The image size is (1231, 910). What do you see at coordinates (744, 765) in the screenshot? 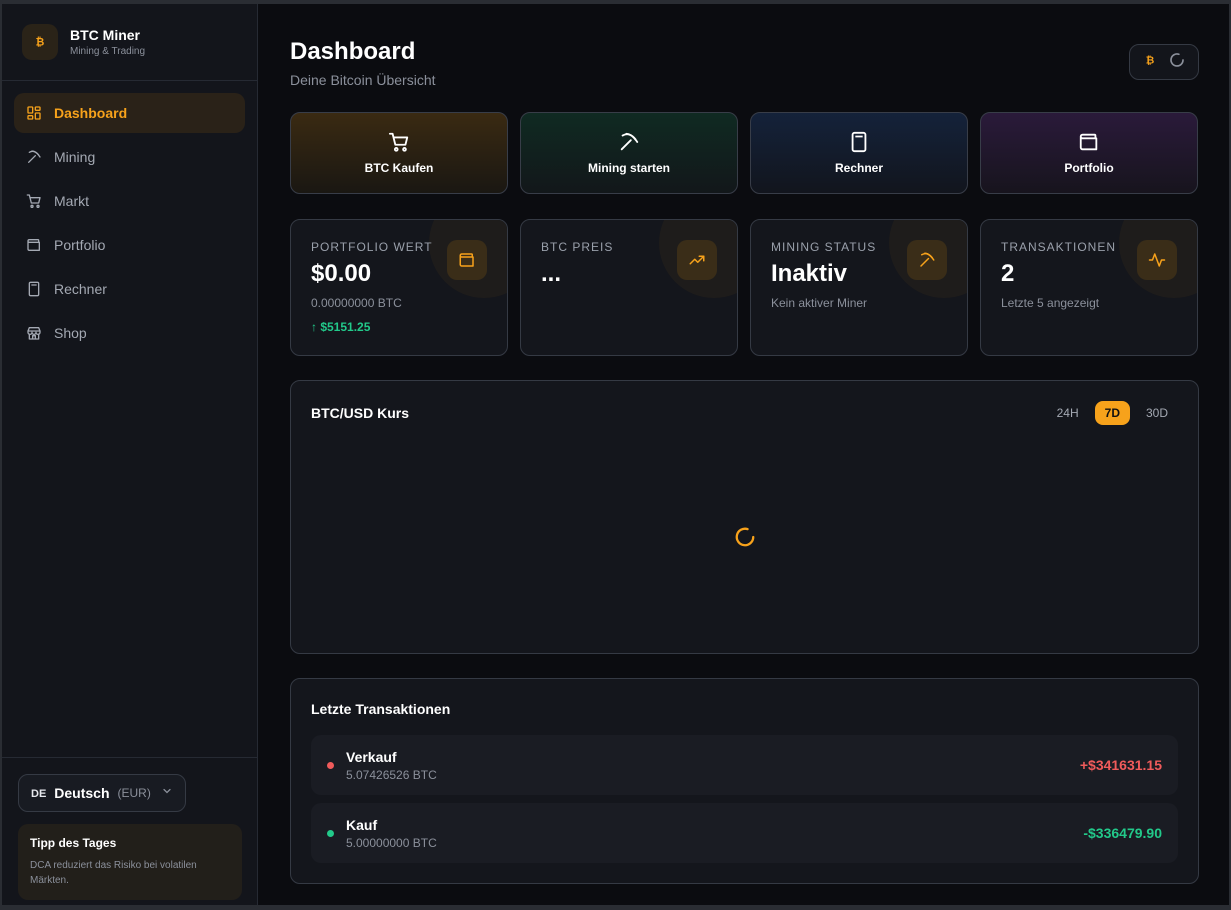
I see `transaction-row: Verkauf 5.07426526 BTC +$341631.15` at bounding box center [744, 765].